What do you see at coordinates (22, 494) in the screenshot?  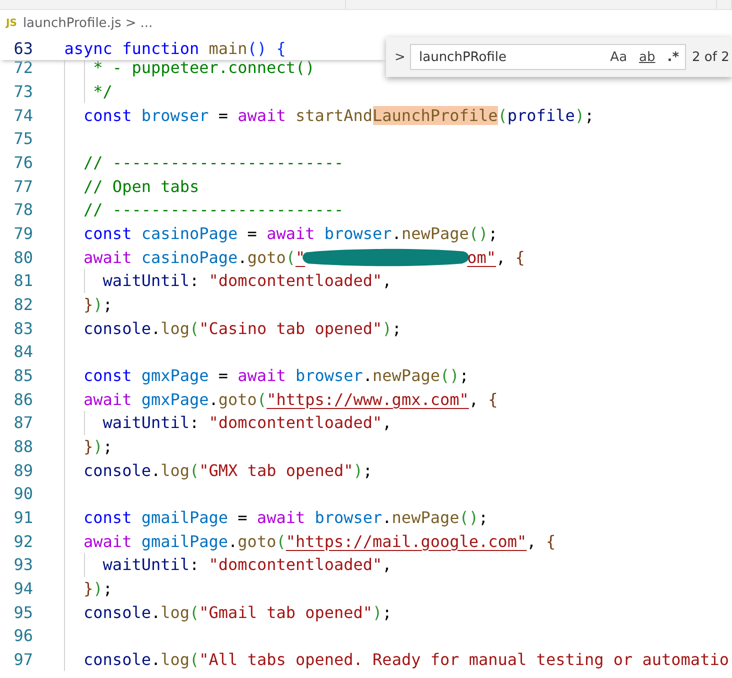 I see `line-number: 90` at bounding box center [22, 494].